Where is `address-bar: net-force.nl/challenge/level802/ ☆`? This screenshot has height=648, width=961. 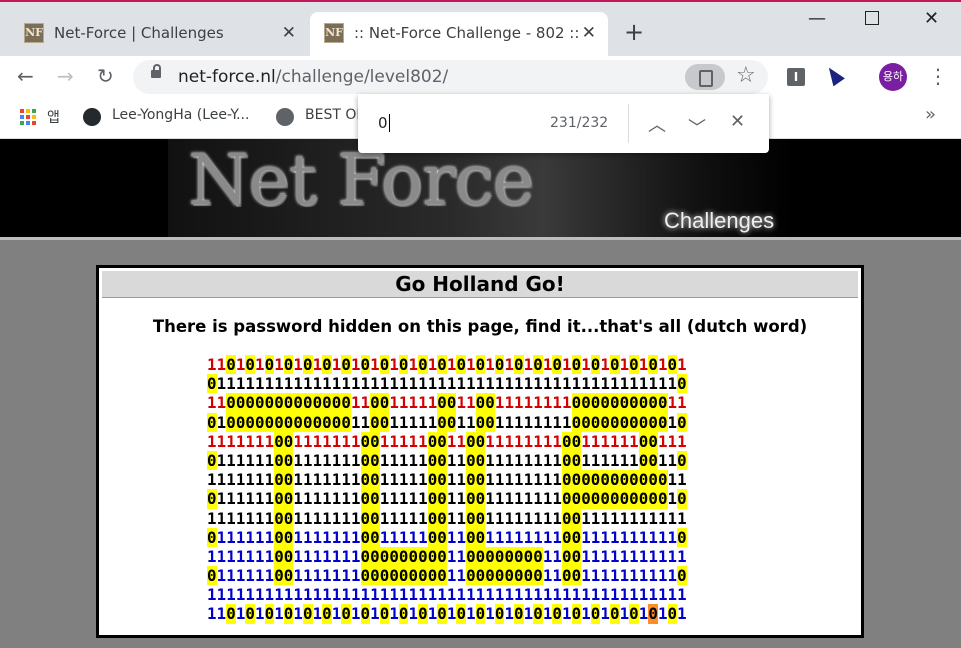
address-bar: net-force.nl/challenge/level802/ ☆ is located at coordinates (450, 77).